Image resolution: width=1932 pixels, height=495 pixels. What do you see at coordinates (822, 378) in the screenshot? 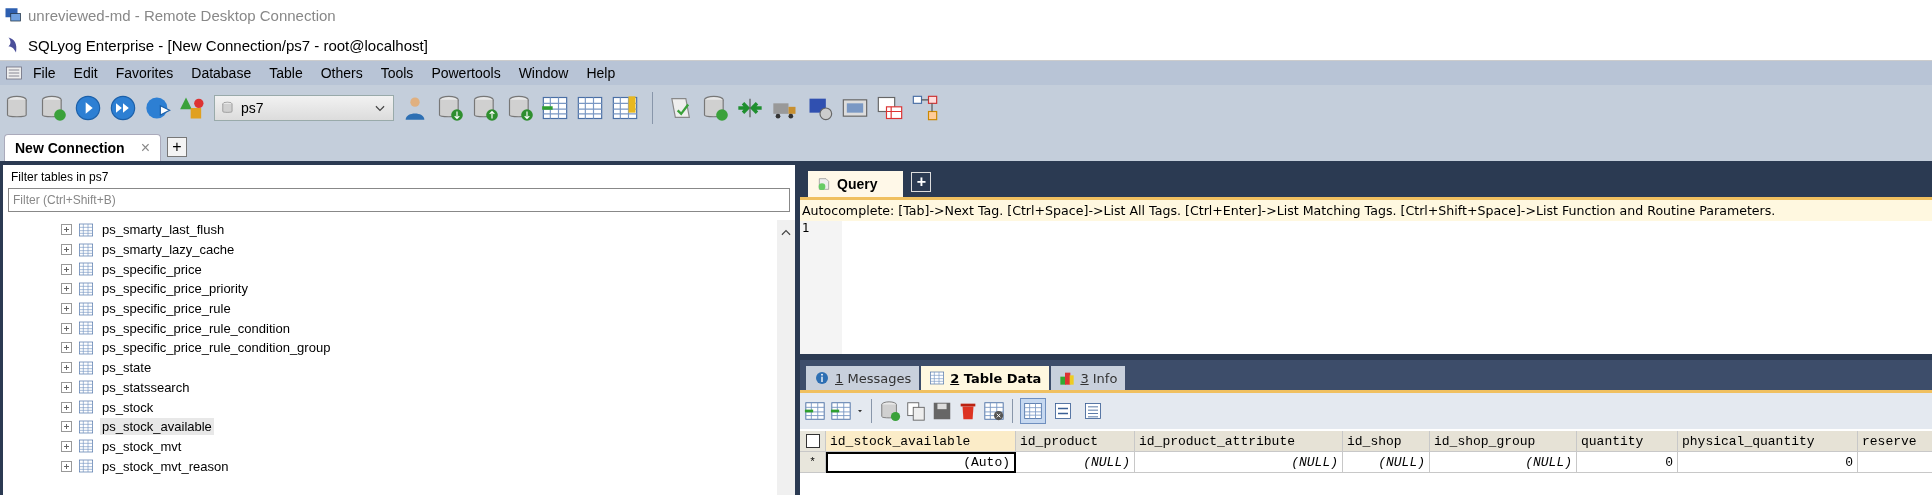
I see `info-icon` at bounding box center [822, 378].